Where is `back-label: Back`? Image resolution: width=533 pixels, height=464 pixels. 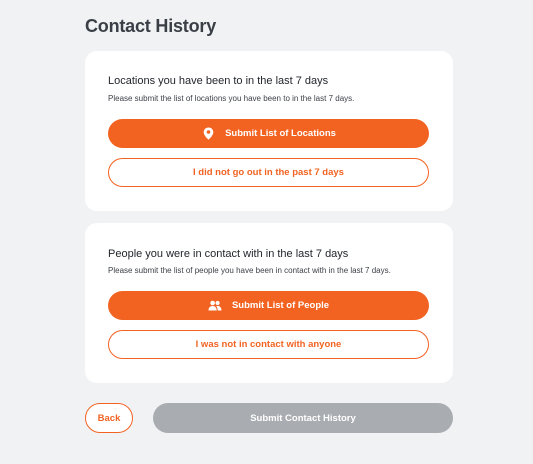 back-label: Back is located at coordinates (109, 418).